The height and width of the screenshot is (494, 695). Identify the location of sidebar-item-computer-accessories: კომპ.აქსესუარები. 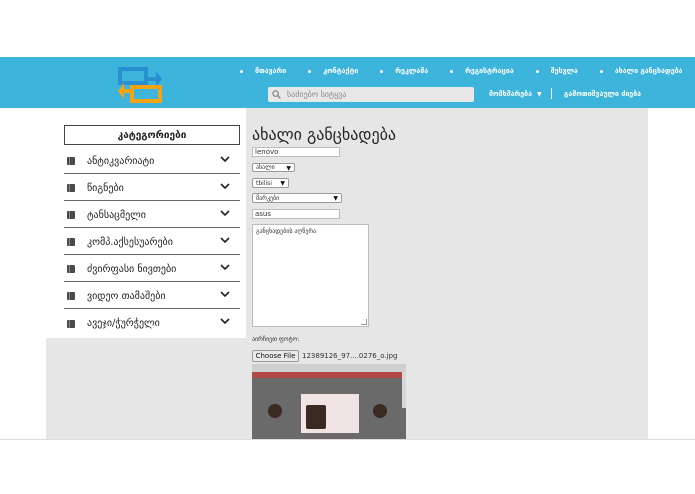
(152, 242).